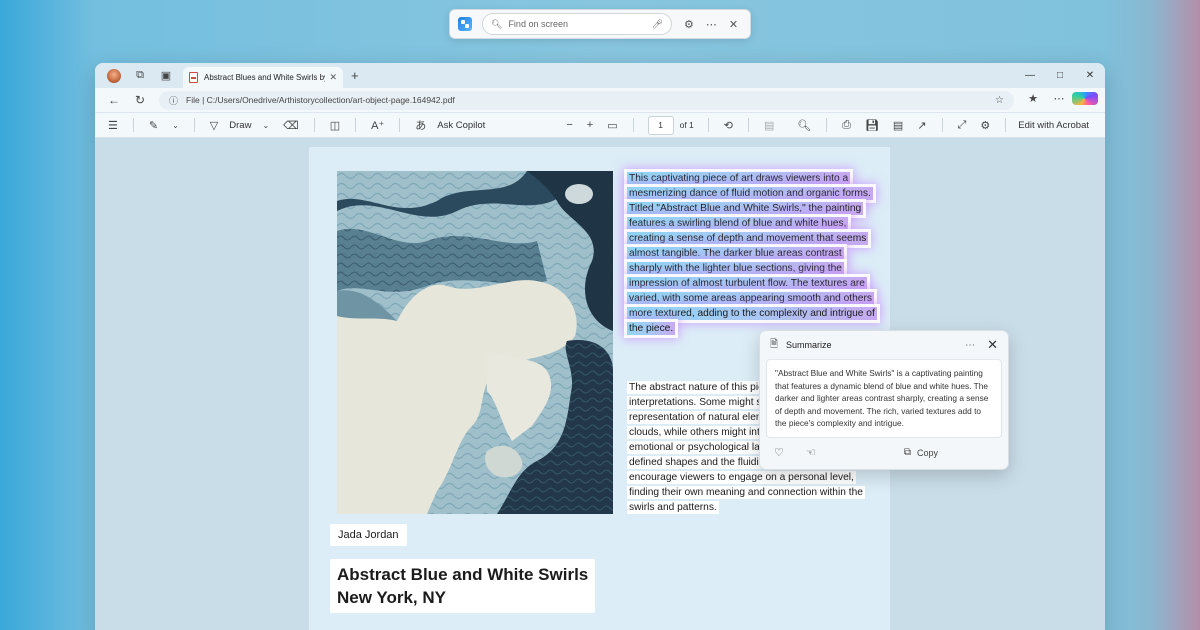 This screenshot has height=630, width=1200. Describe the element at coordinates (985, 125) in the screenshot. I see `settings-icon: ⚙︎` at that location.